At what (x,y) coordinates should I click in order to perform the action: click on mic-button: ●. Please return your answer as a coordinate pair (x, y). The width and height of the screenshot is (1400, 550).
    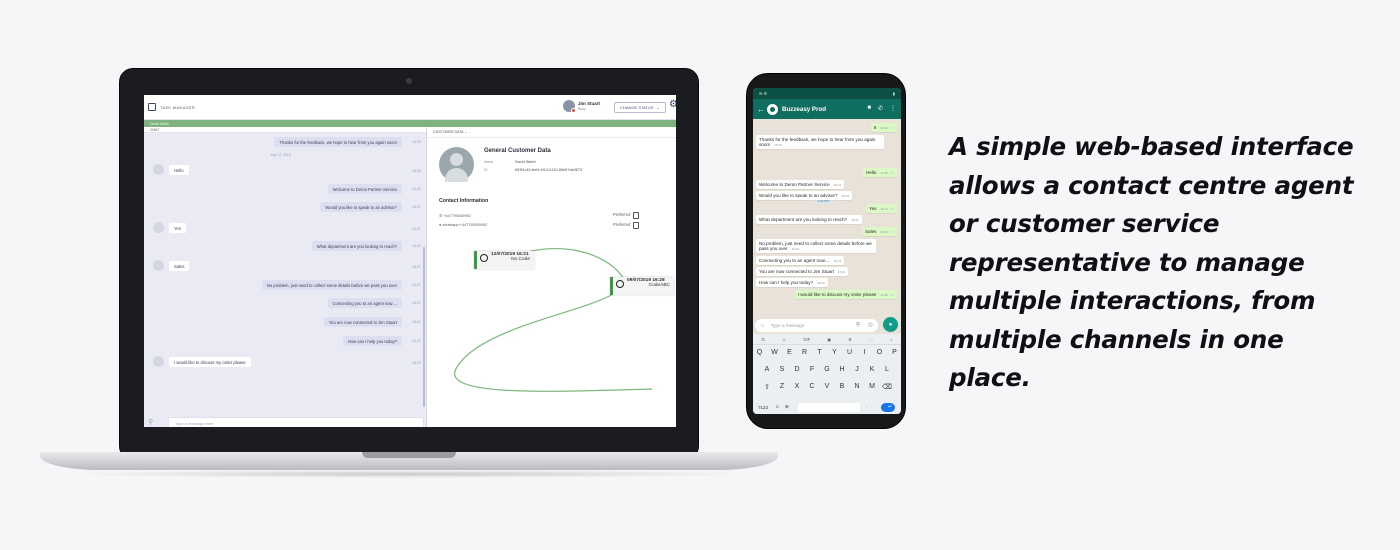
    Looking at the image, I should click on (890, 324).